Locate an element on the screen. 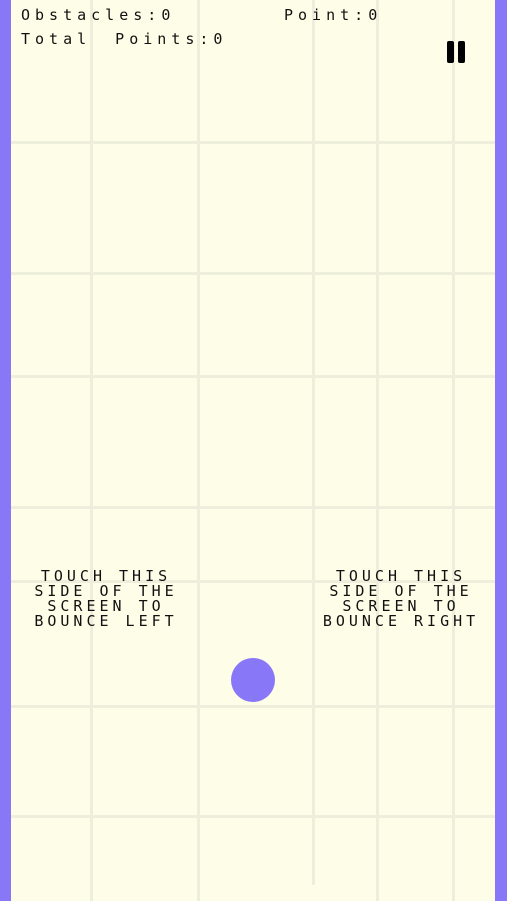  left-wall is located at coordinates (5, 450).